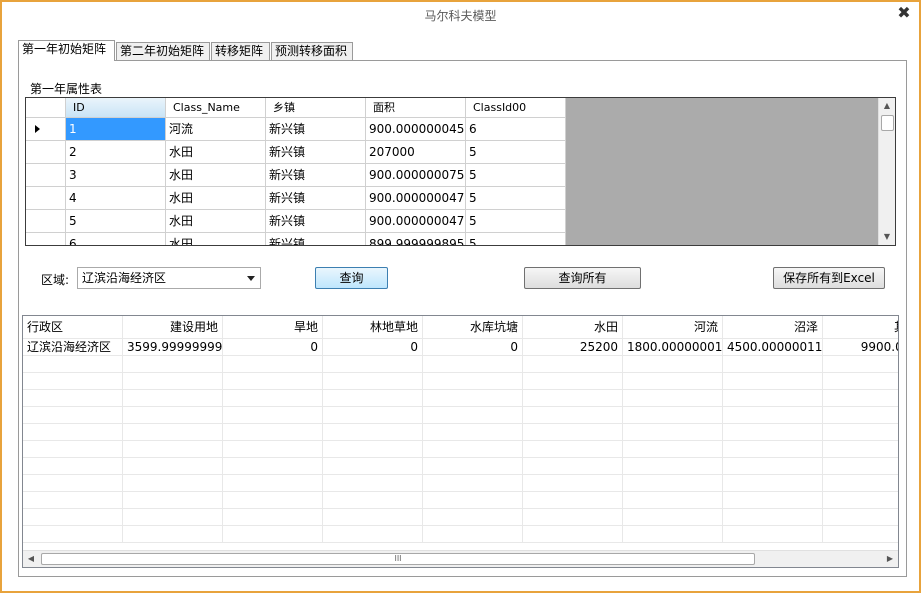 The height and width of the screenshot is (593, 921). Describe the element at coordinates (473, 327) in the screenshot. I see `column-header: 水库坑塘` at that location.